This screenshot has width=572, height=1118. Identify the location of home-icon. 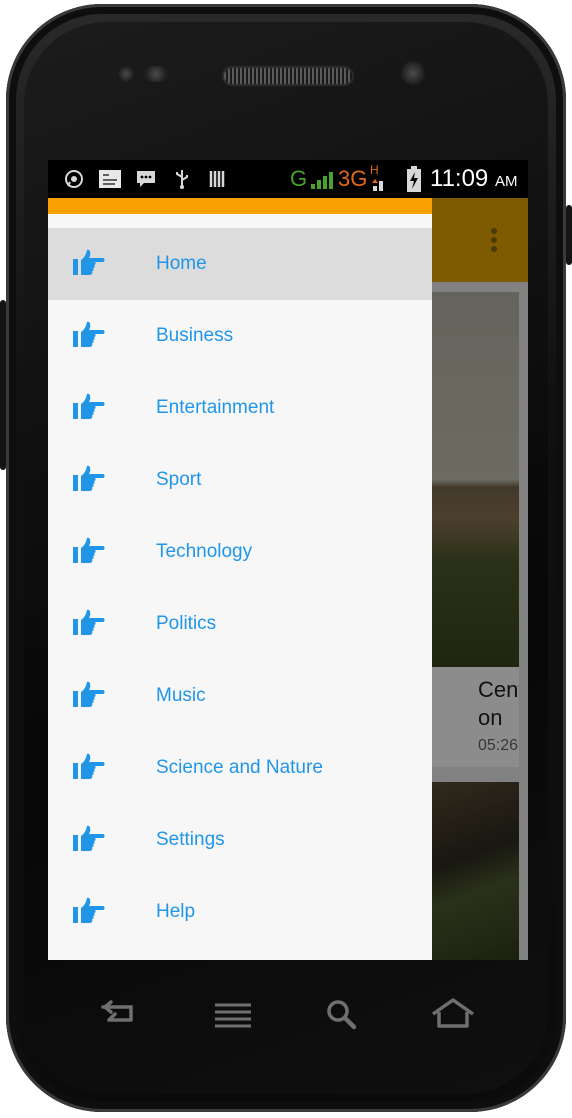
(453, 1014).